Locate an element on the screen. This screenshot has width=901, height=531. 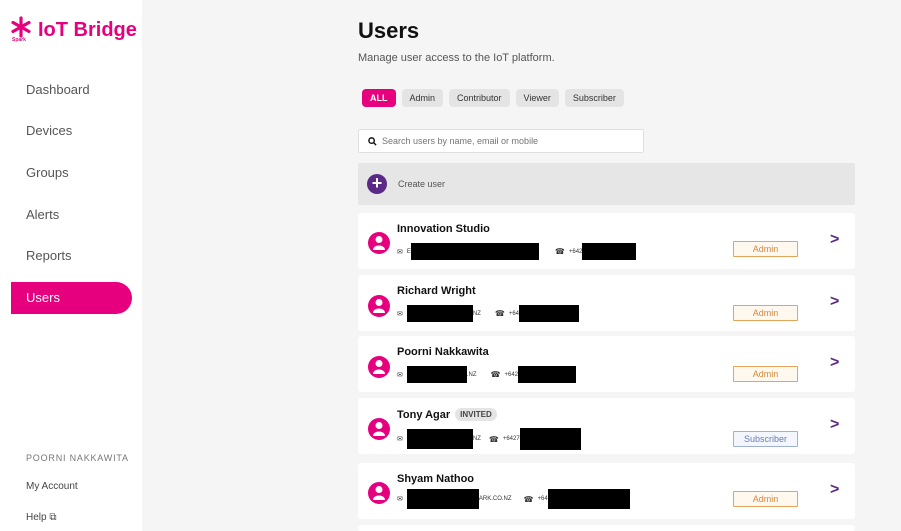
logo: Spark IoT Bridge is located at coordinates (73, 31).